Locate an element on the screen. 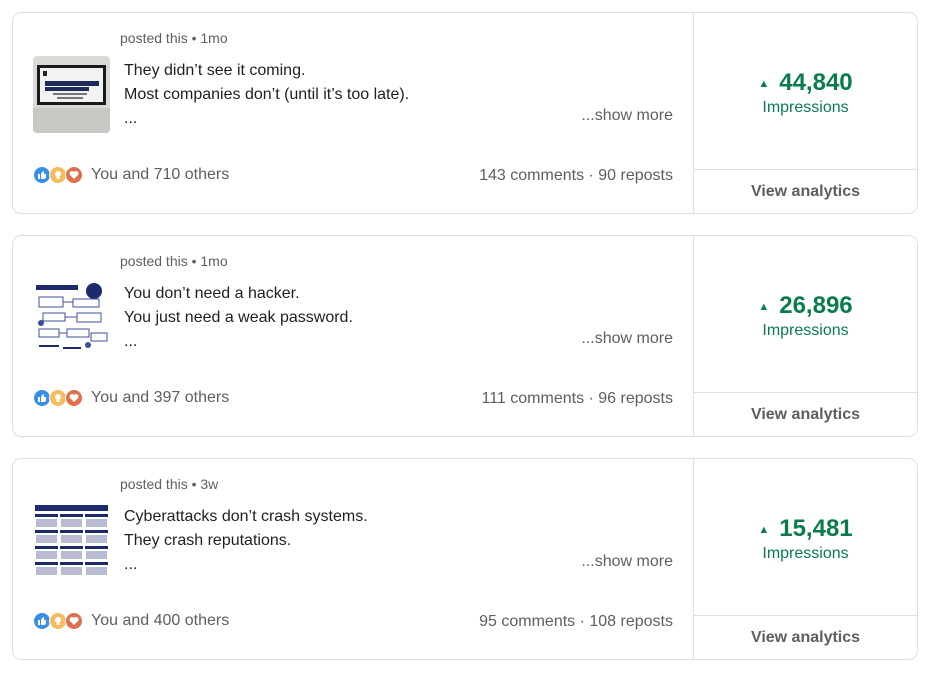 Image resolution: width=940 pixels, height=676 pixels. reactions: You and 397 others is located at coordinates (131, 398).